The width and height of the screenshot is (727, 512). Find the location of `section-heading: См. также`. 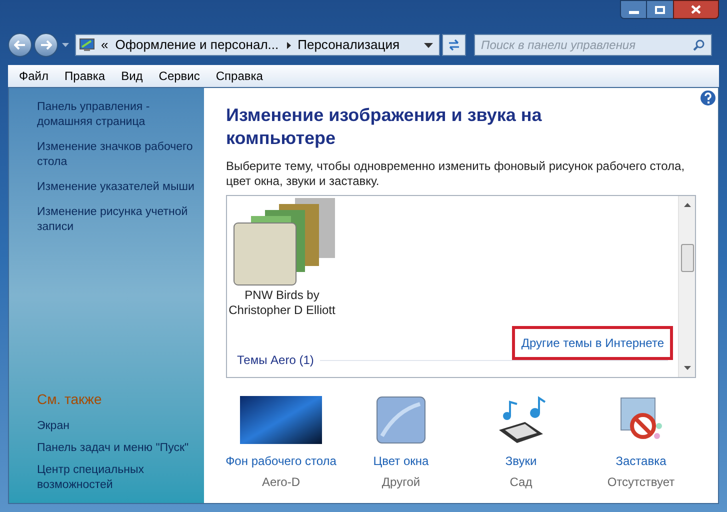

section-heading: См. также is located at coordinates (70, 399).